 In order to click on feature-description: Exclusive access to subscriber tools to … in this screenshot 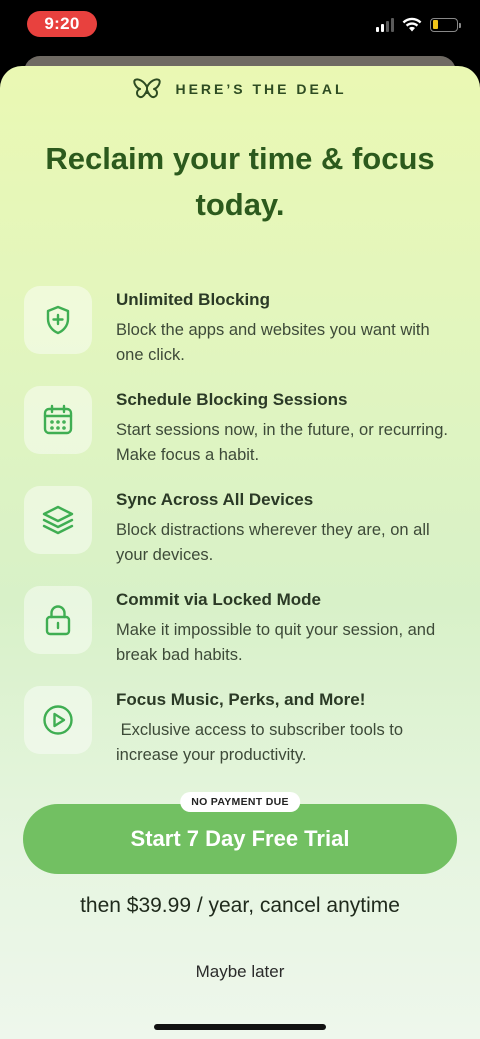, I will do `click(262, 742)`.